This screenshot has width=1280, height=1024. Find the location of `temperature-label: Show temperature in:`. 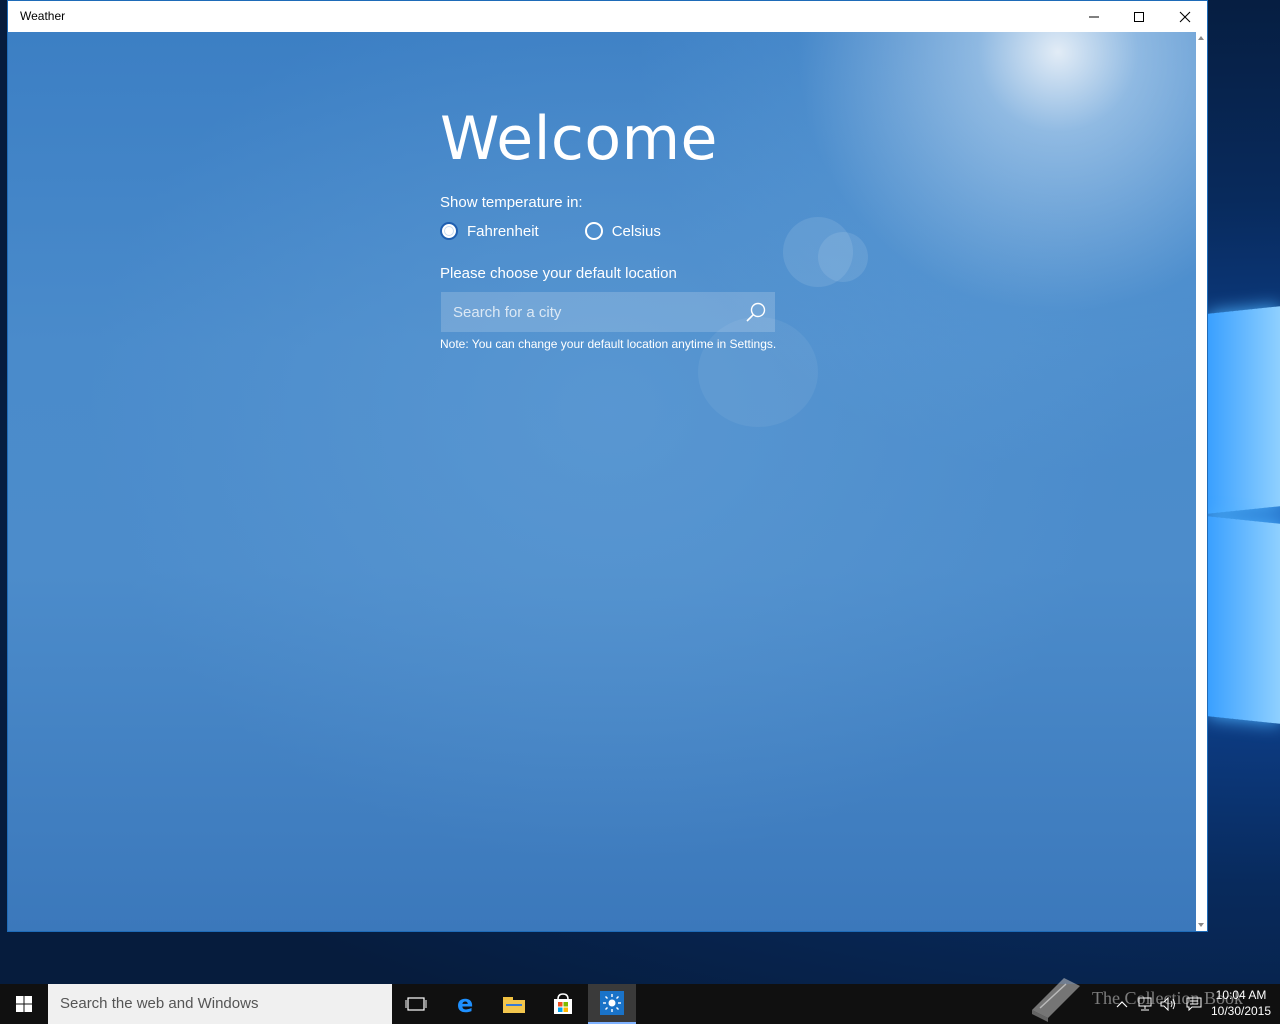

temperature-label: Show temperature in: is located at coordinates (511, 202).